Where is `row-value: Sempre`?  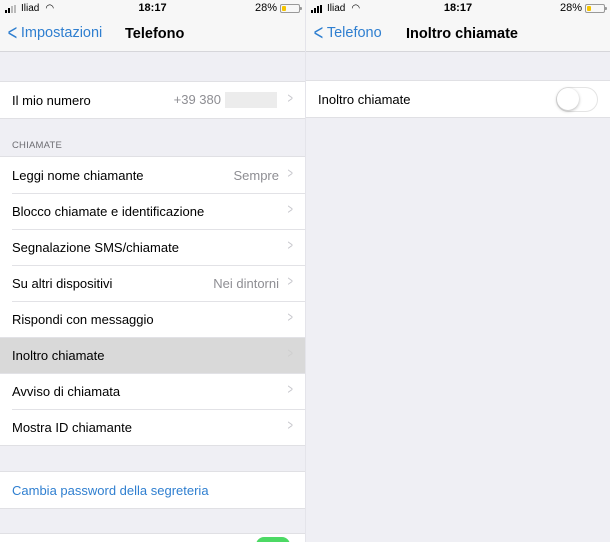
row-value: Sempre is located at coordinates (256, 175).